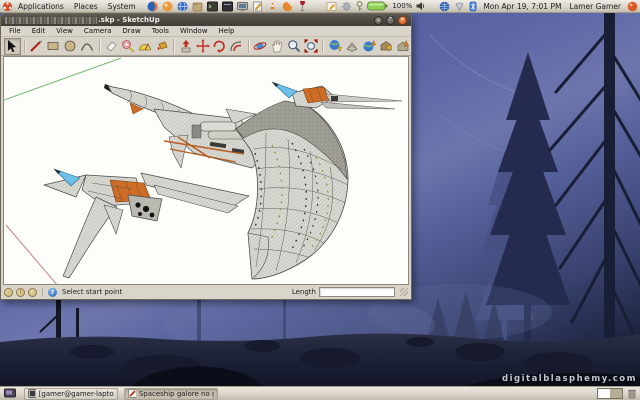  I want to click on measurement-input, so click(357, 292).